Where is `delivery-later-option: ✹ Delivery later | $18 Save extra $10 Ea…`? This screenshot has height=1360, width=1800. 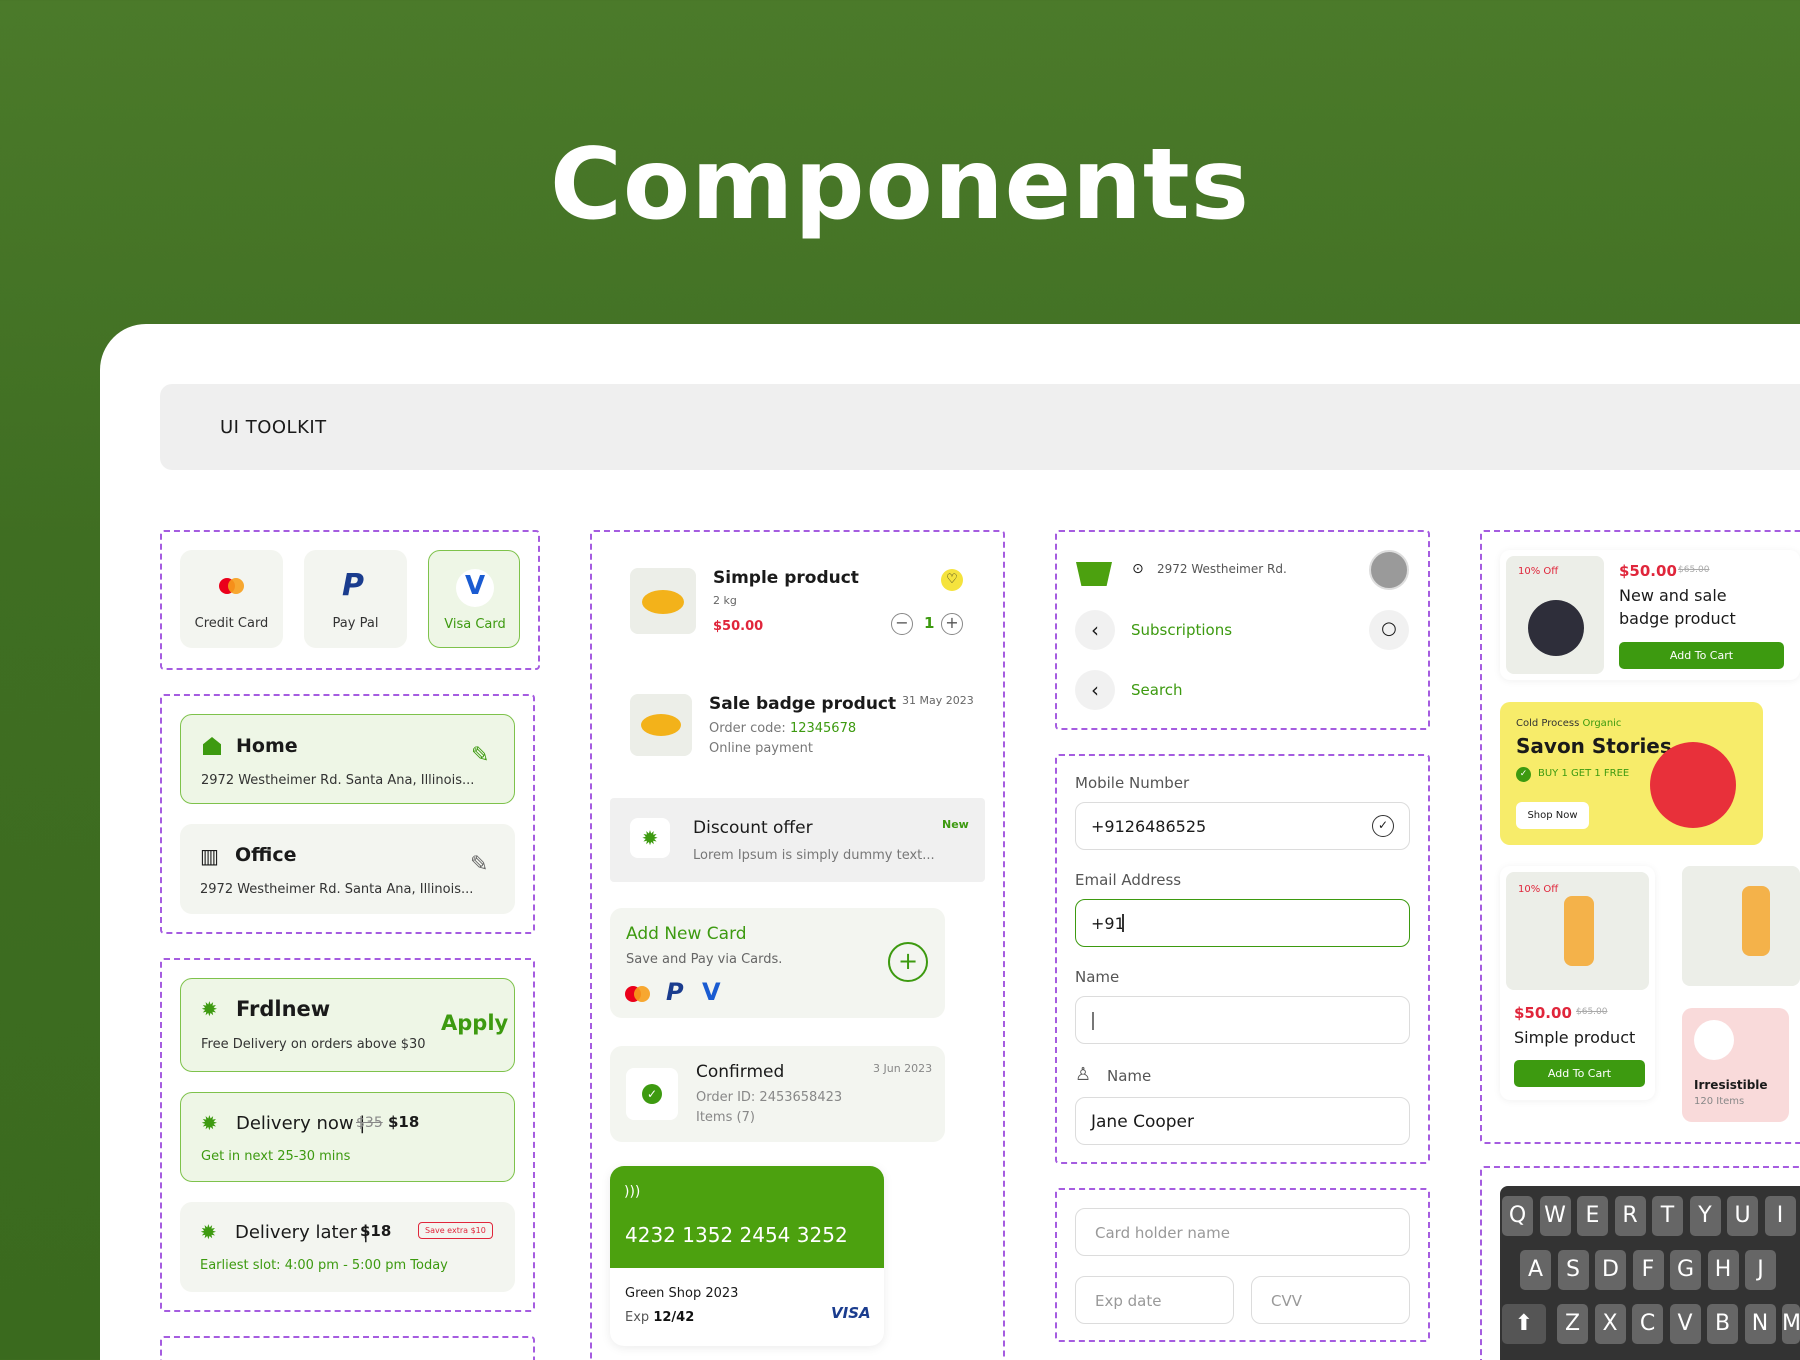
delivery-later-option: ✹ Delivery later | $18 Save extra $10 Ea… is located at coordinates (347, 1247).